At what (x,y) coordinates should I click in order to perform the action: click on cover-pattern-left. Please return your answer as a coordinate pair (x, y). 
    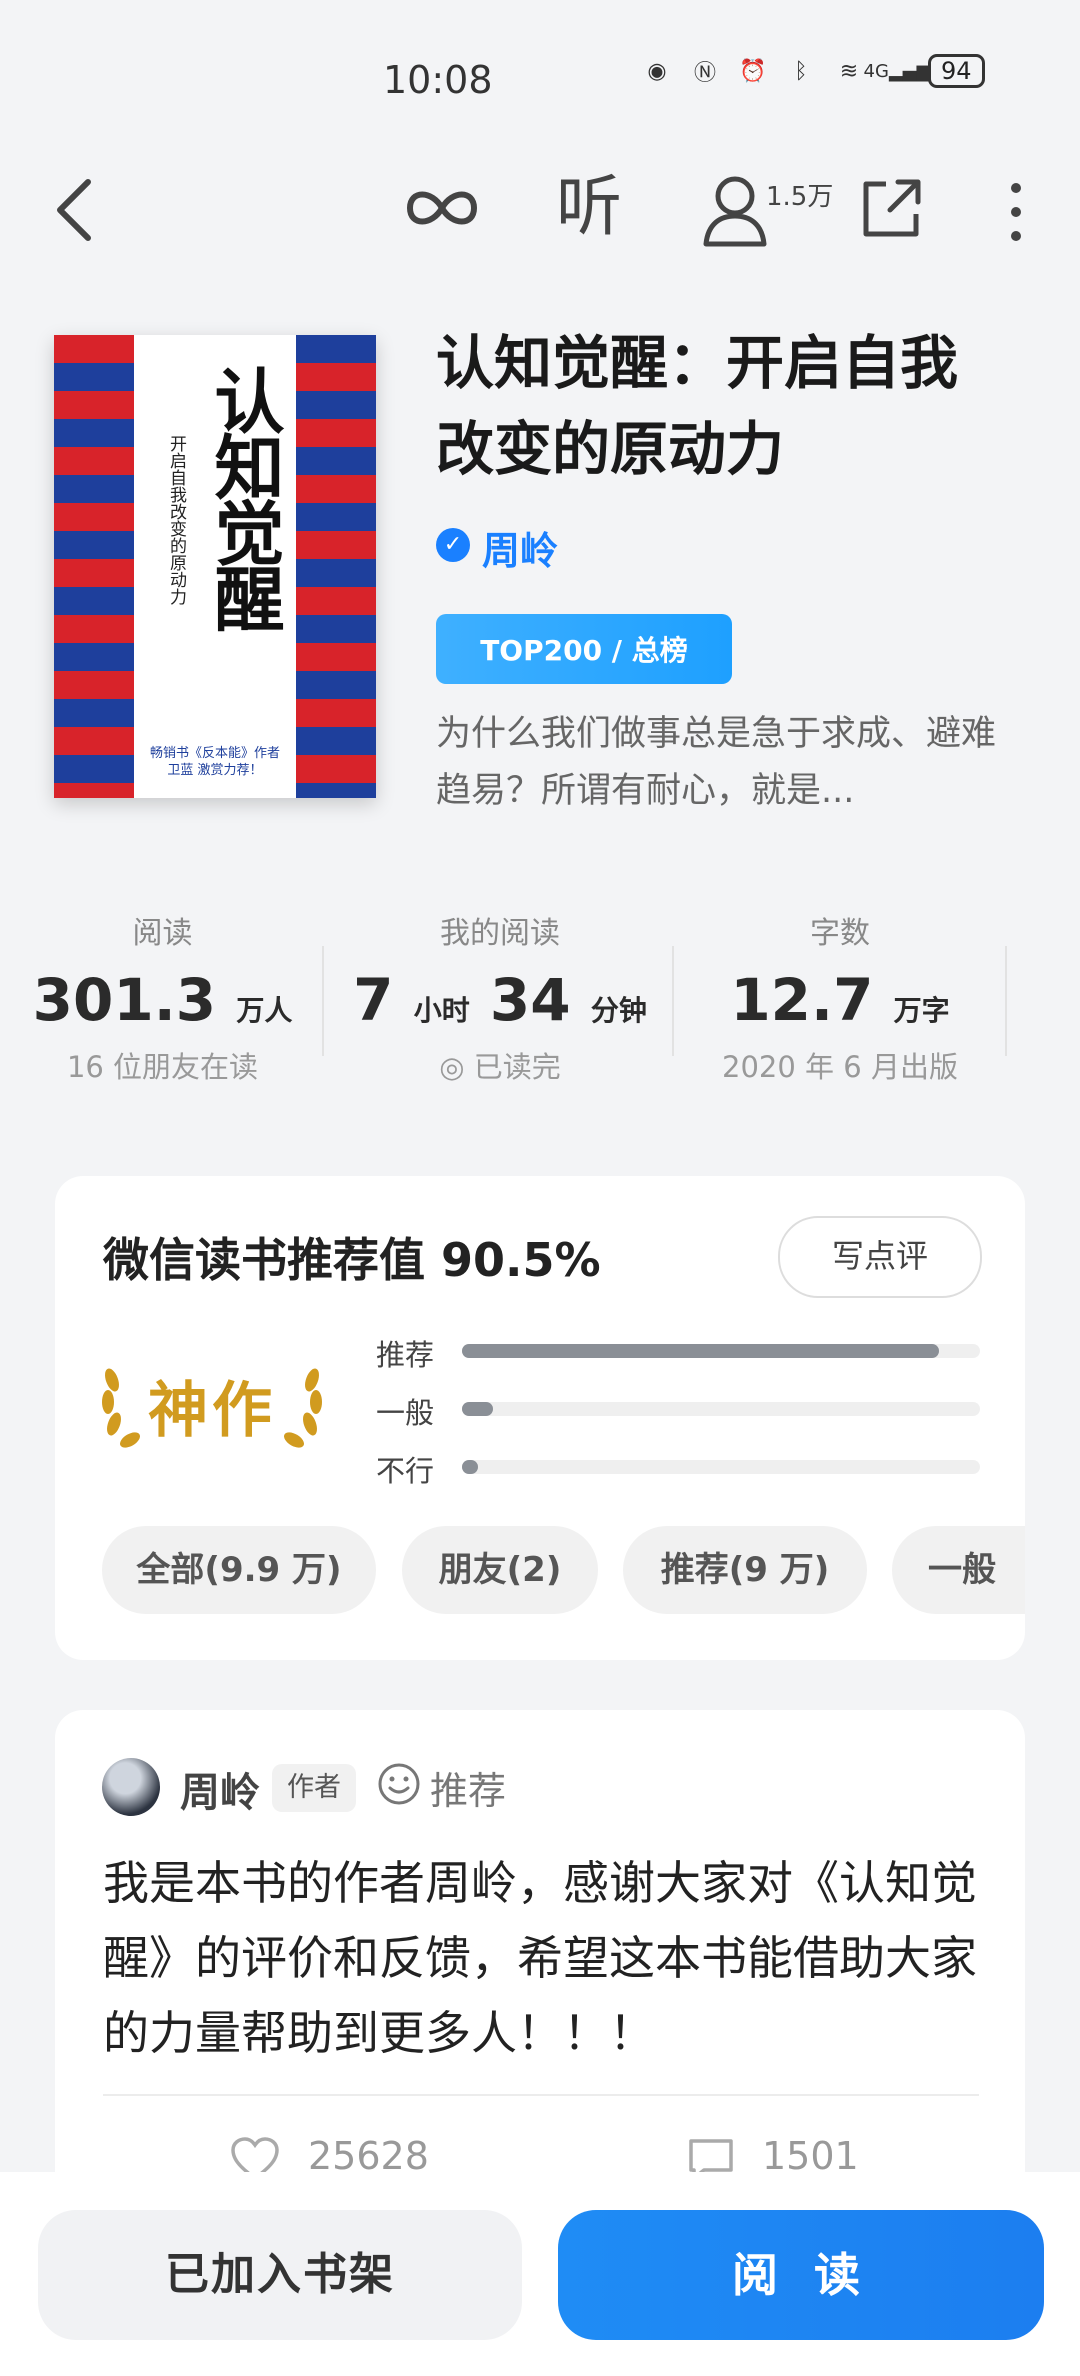
    Looking at the image, I should click on (94, 566).